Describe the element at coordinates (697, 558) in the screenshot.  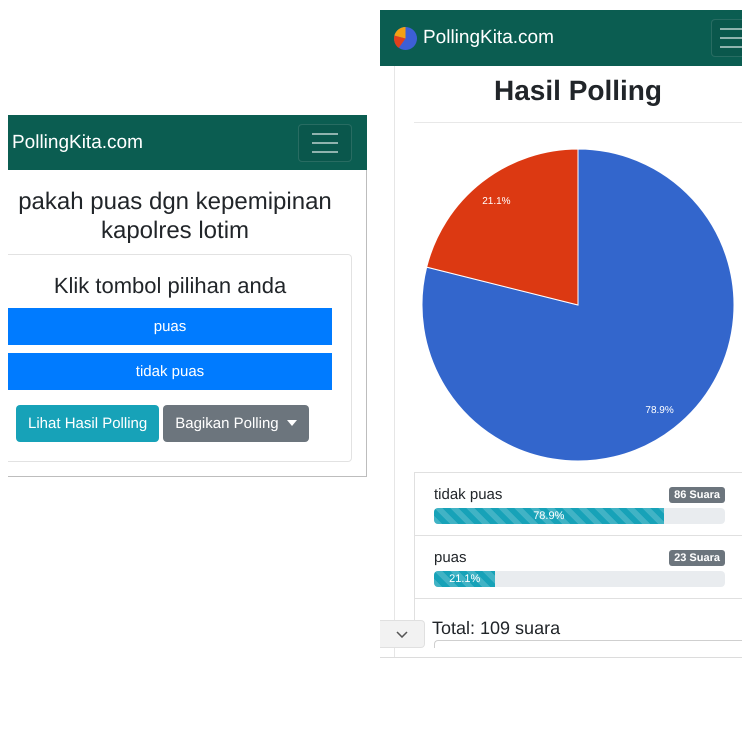
I see `vote-count: 23 Suara` at that location.